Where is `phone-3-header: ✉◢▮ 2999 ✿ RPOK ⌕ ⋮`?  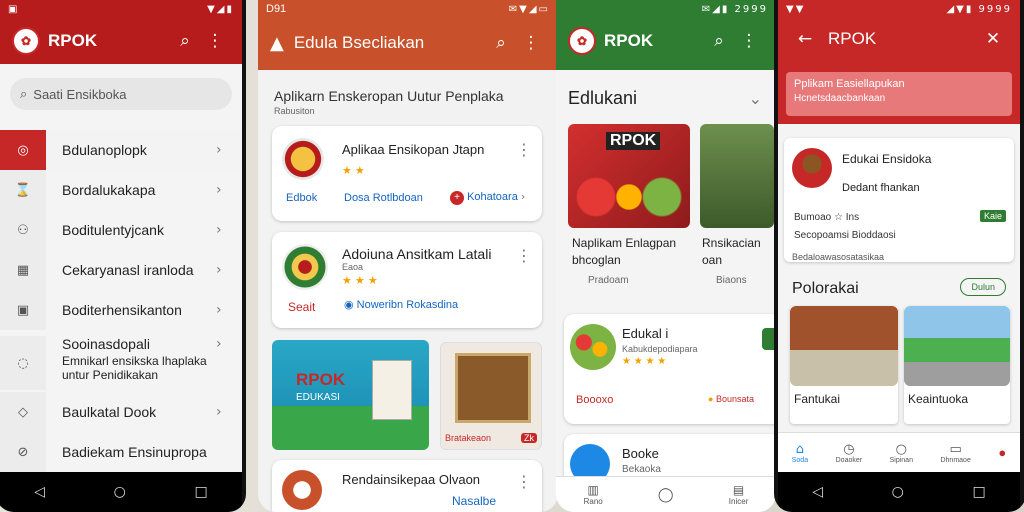
phone-3-header: ✉◢▮ 2999 ✿ RPOK ⌕ ⋮ is located at coordinates (666, 35).